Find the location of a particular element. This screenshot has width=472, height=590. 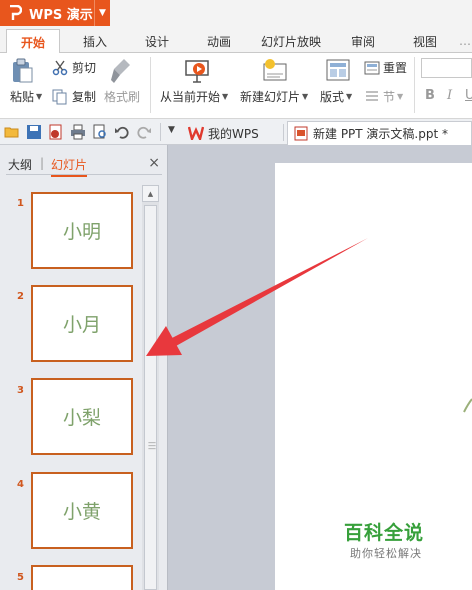

close-panel-icon: × is located at coordinates (154, 163).